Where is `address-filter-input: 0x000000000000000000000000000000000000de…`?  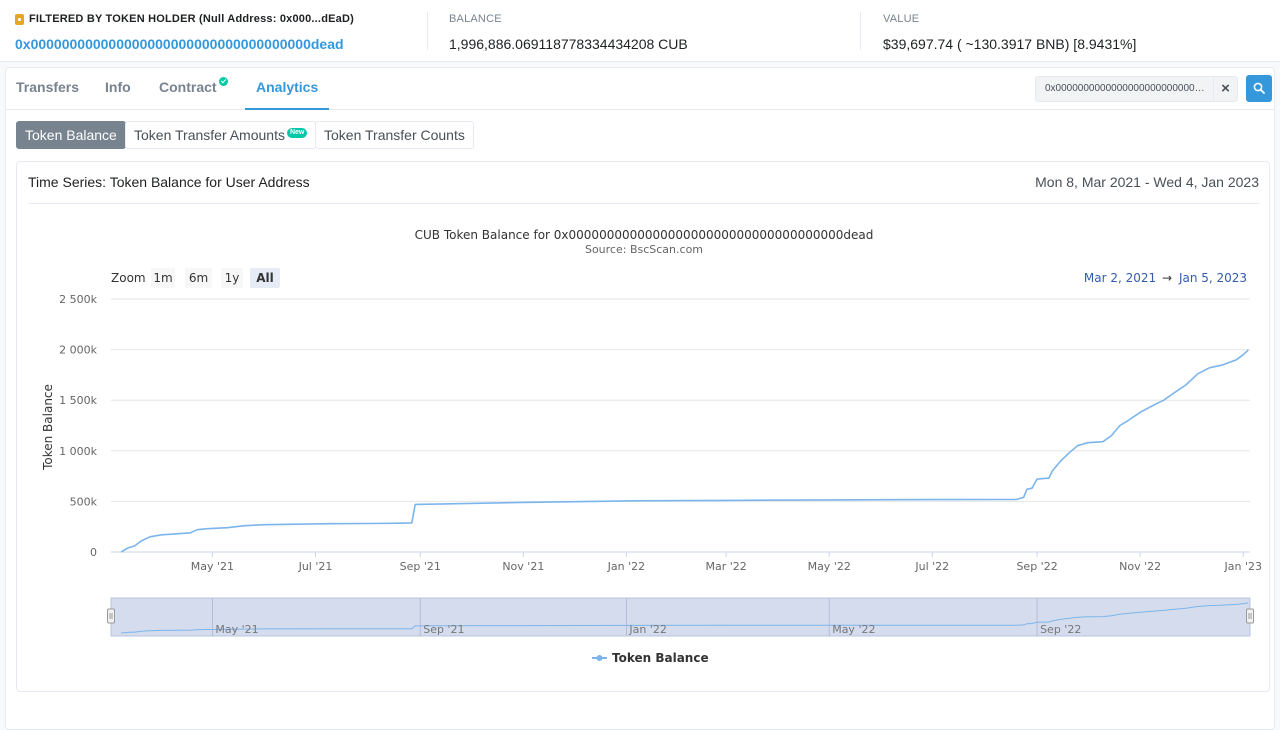
address-filter-input: 0x000000000000000000000000000000000000de… is located at coordinates (1136, 89).